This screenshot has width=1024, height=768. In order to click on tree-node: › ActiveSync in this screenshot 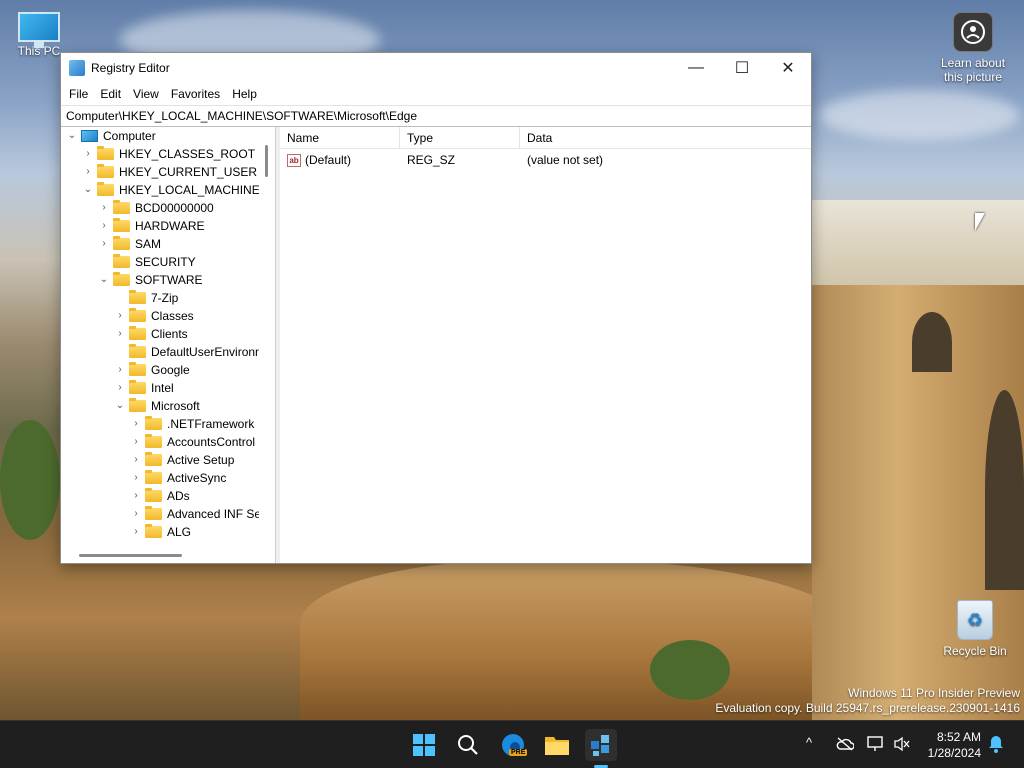, I will do `click(160, 478)`.